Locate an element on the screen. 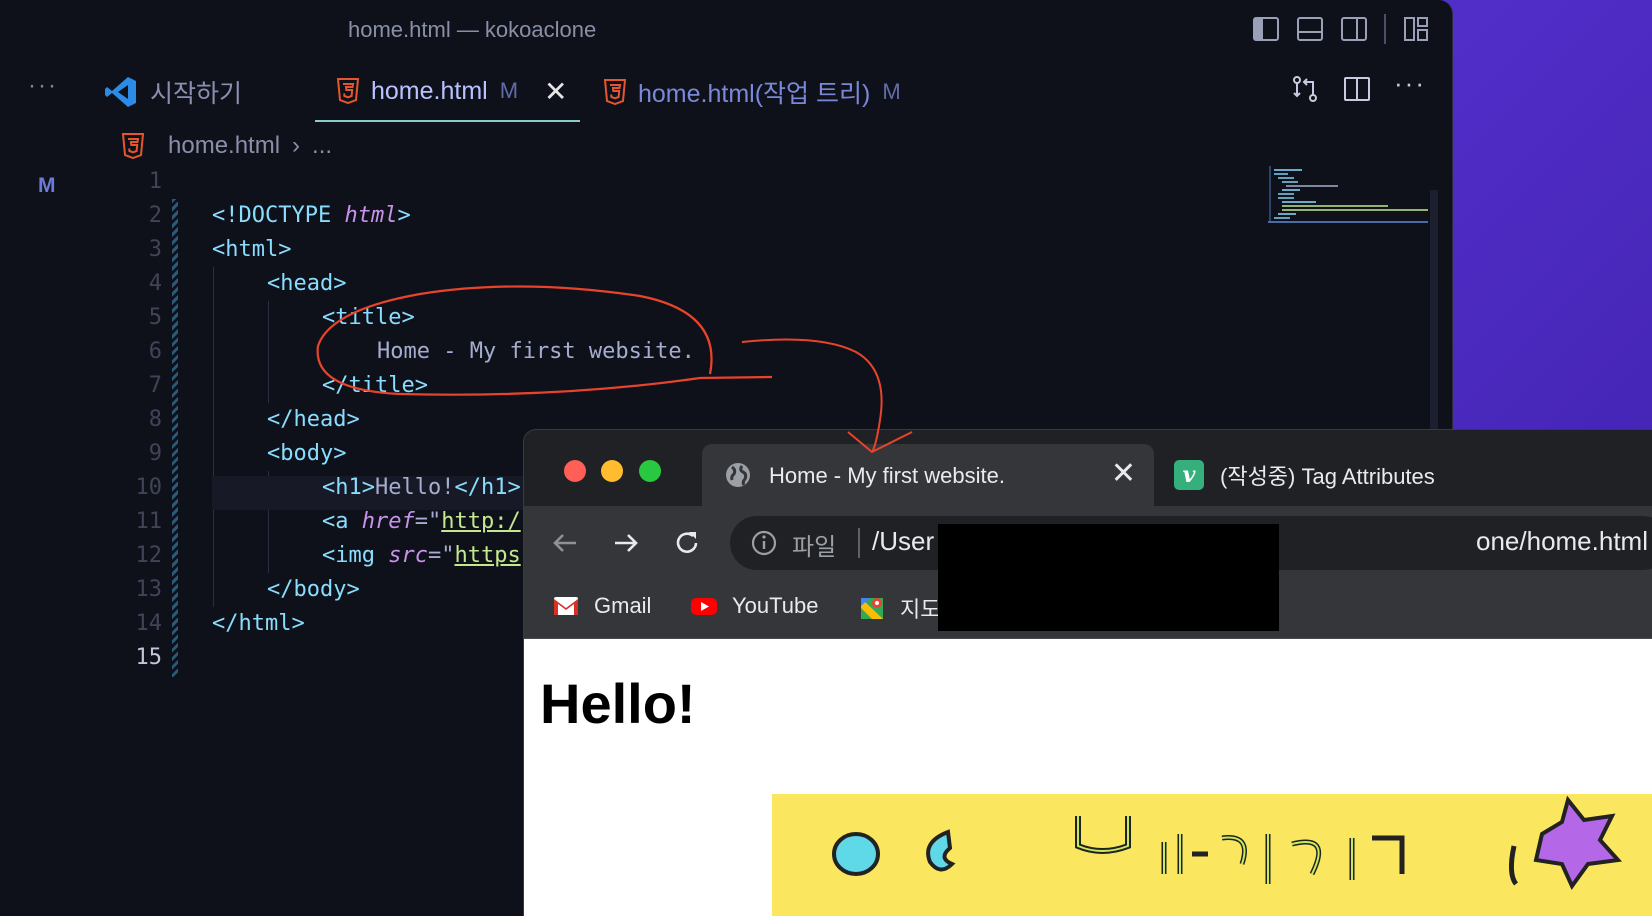 This screenshot has width=1652, height=916. vscode-icon is located at coordinates (120, 92).